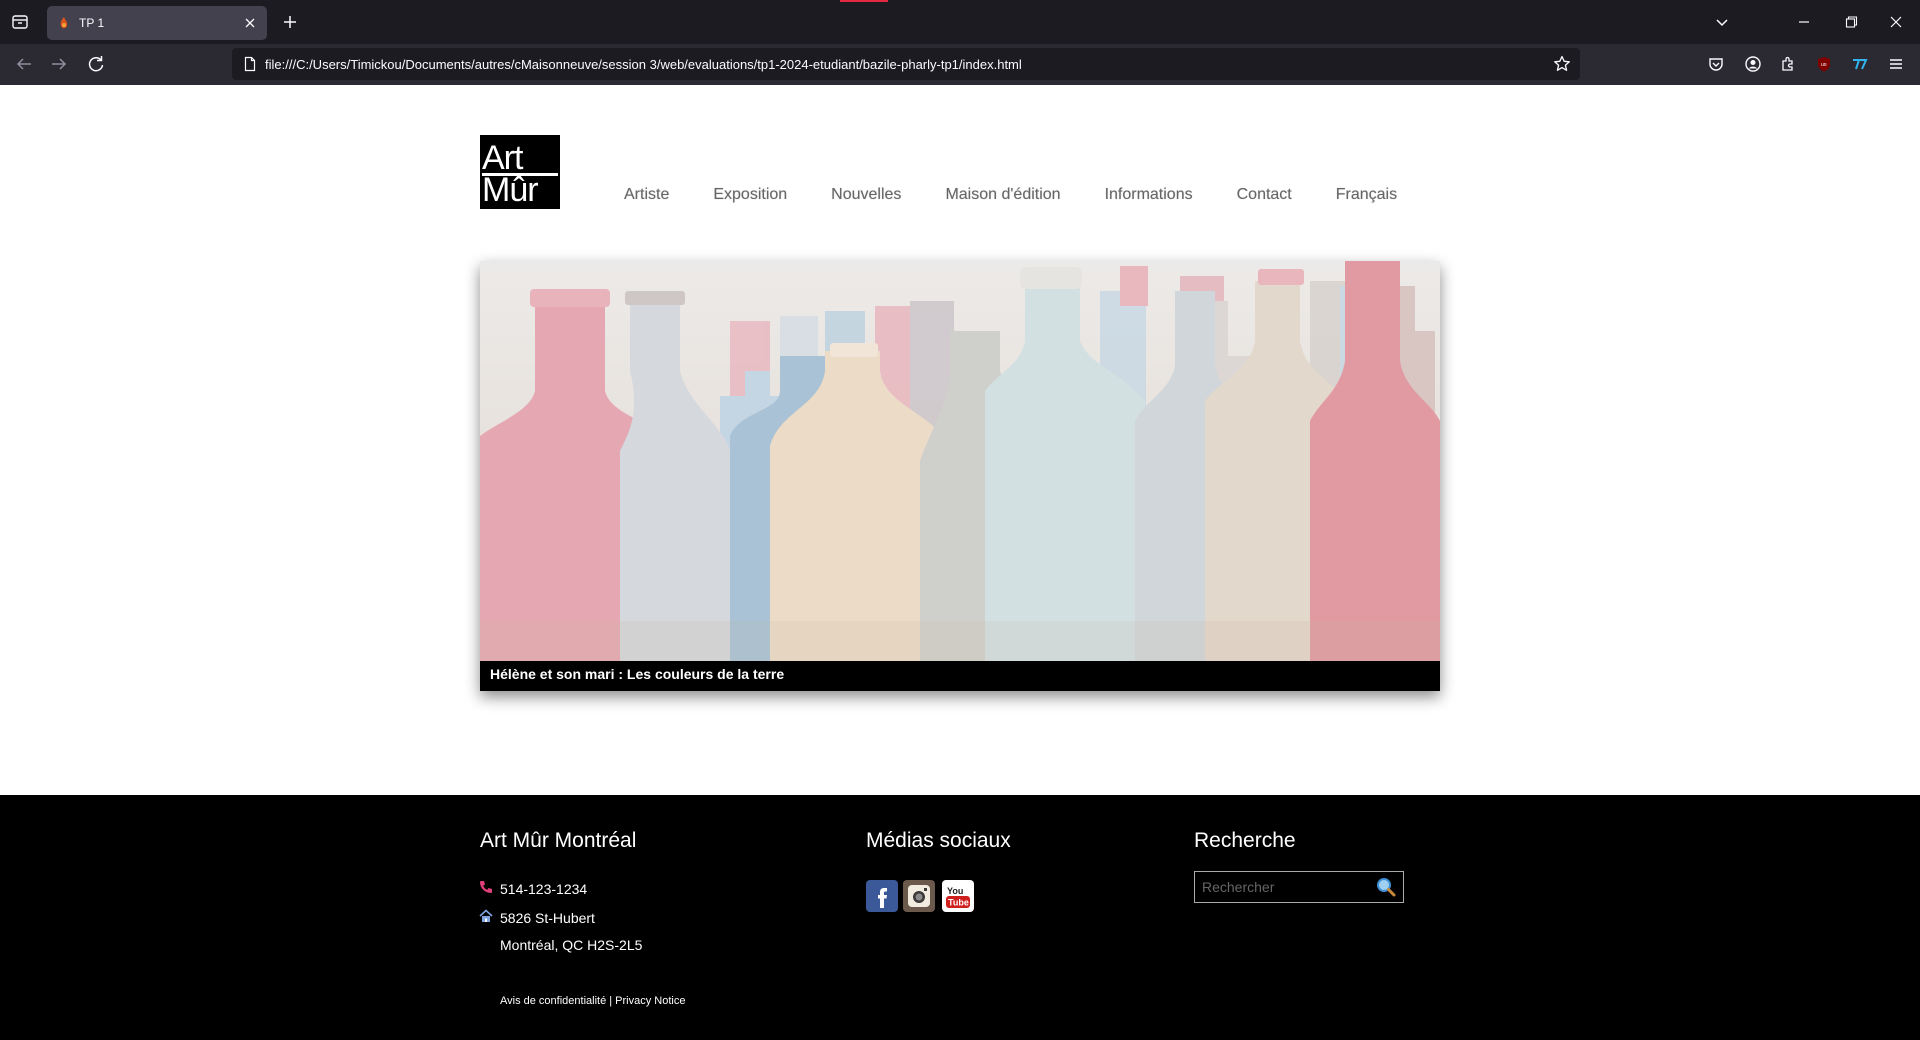  Describe the element at coordinates (864, 1) in the screenshot. I see `tab-strip-accent` at that location.